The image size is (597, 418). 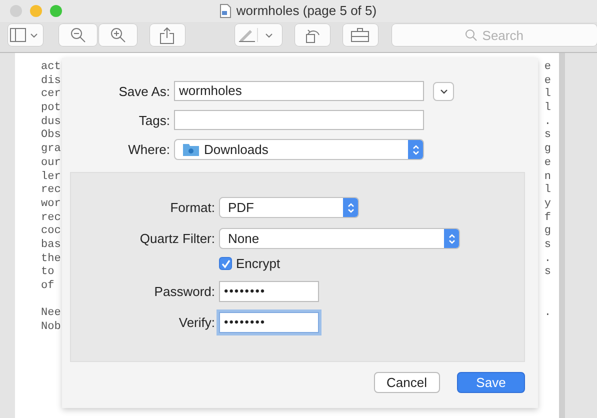 I want to click on input-field, so click(x=299, y=120).